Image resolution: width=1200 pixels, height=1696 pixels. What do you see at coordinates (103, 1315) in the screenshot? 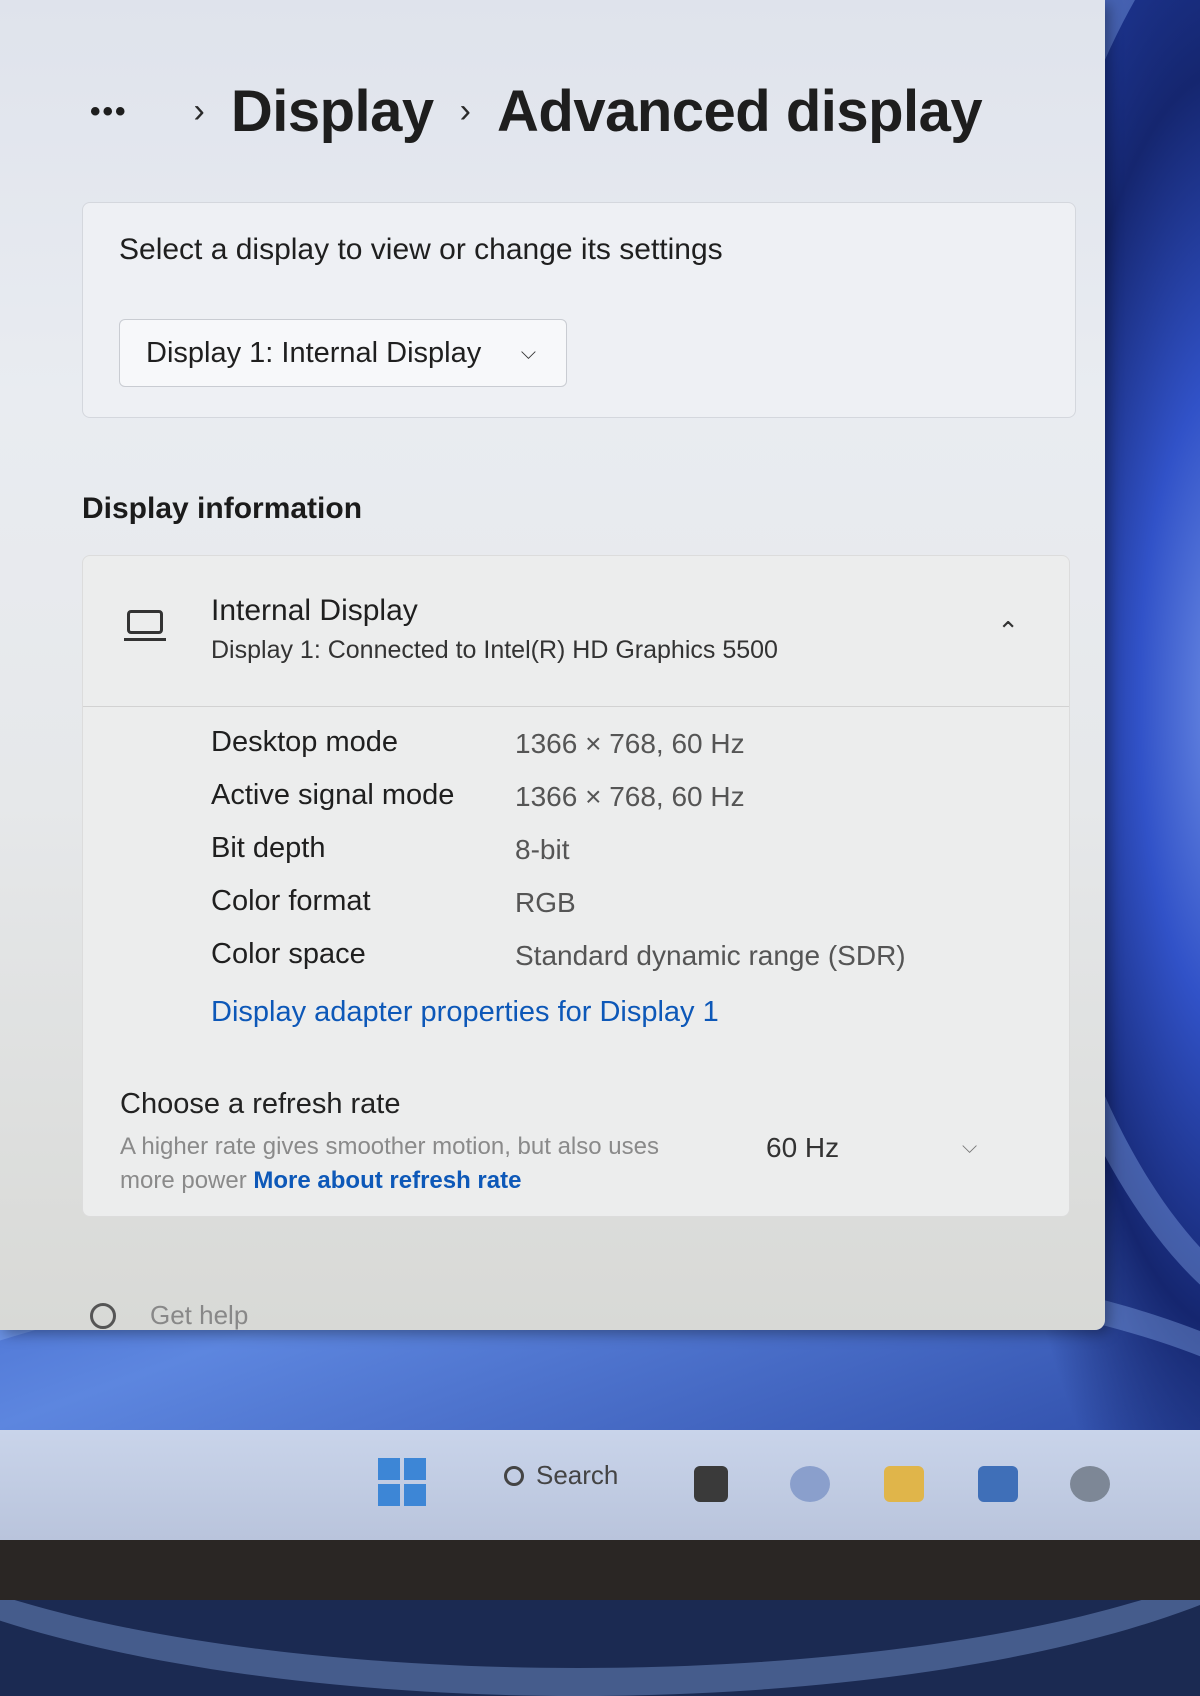
I see `help-icon` at bounding box center [103, 1315].